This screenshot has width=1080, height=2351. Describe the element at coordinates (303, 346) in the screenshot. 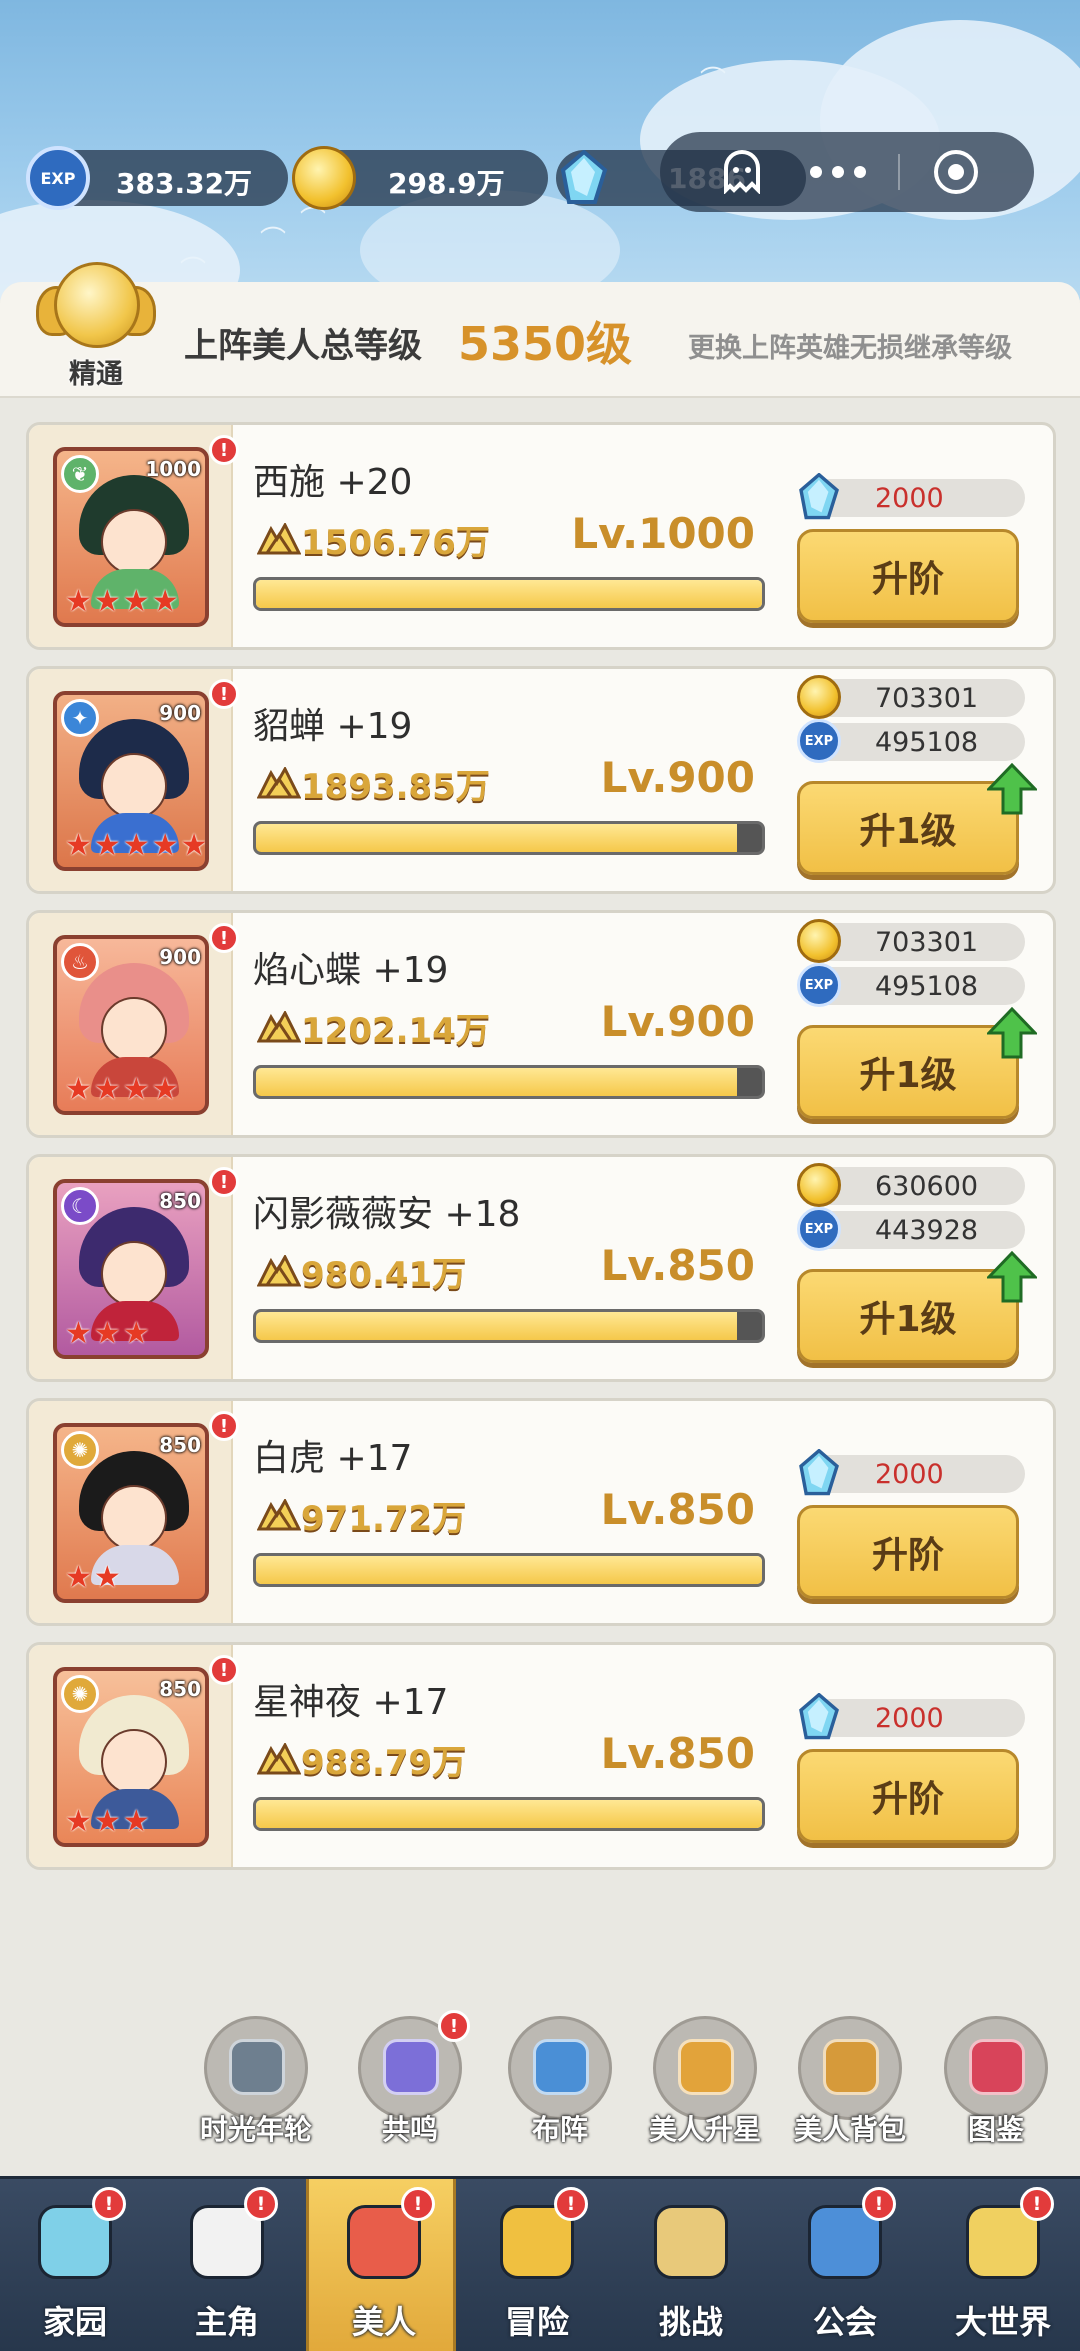

I see `total-level-title: 上阵美人总等级` at that location.